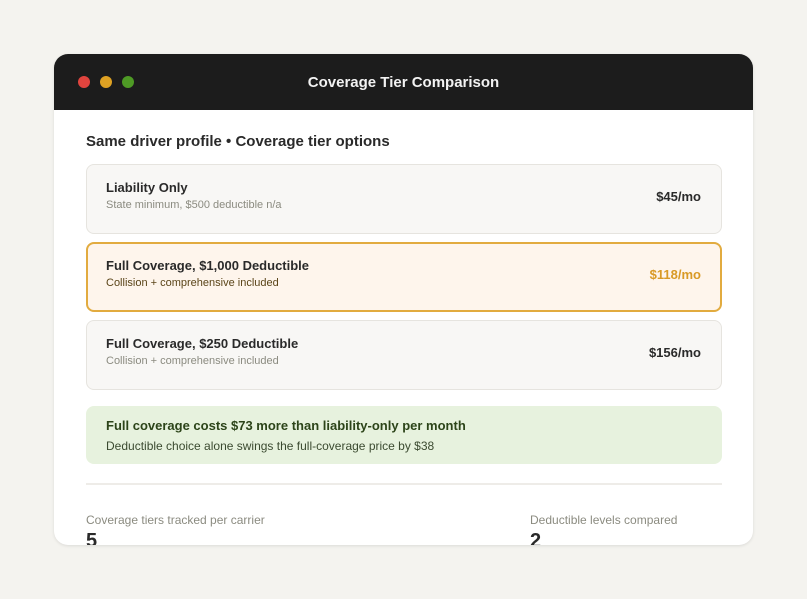  Describe the element at coordinates (604, 520) in the screenshot. I see `stat-label: Deductible levels compared` at that location.